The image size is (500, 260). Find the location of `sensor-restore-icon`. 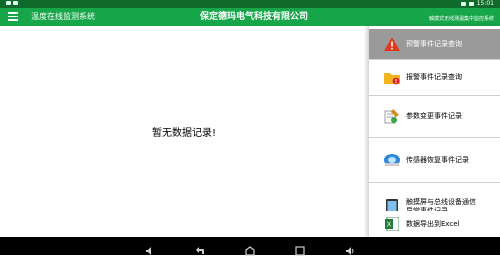

sensor-restore-icon is located at coordinates (392, 160).